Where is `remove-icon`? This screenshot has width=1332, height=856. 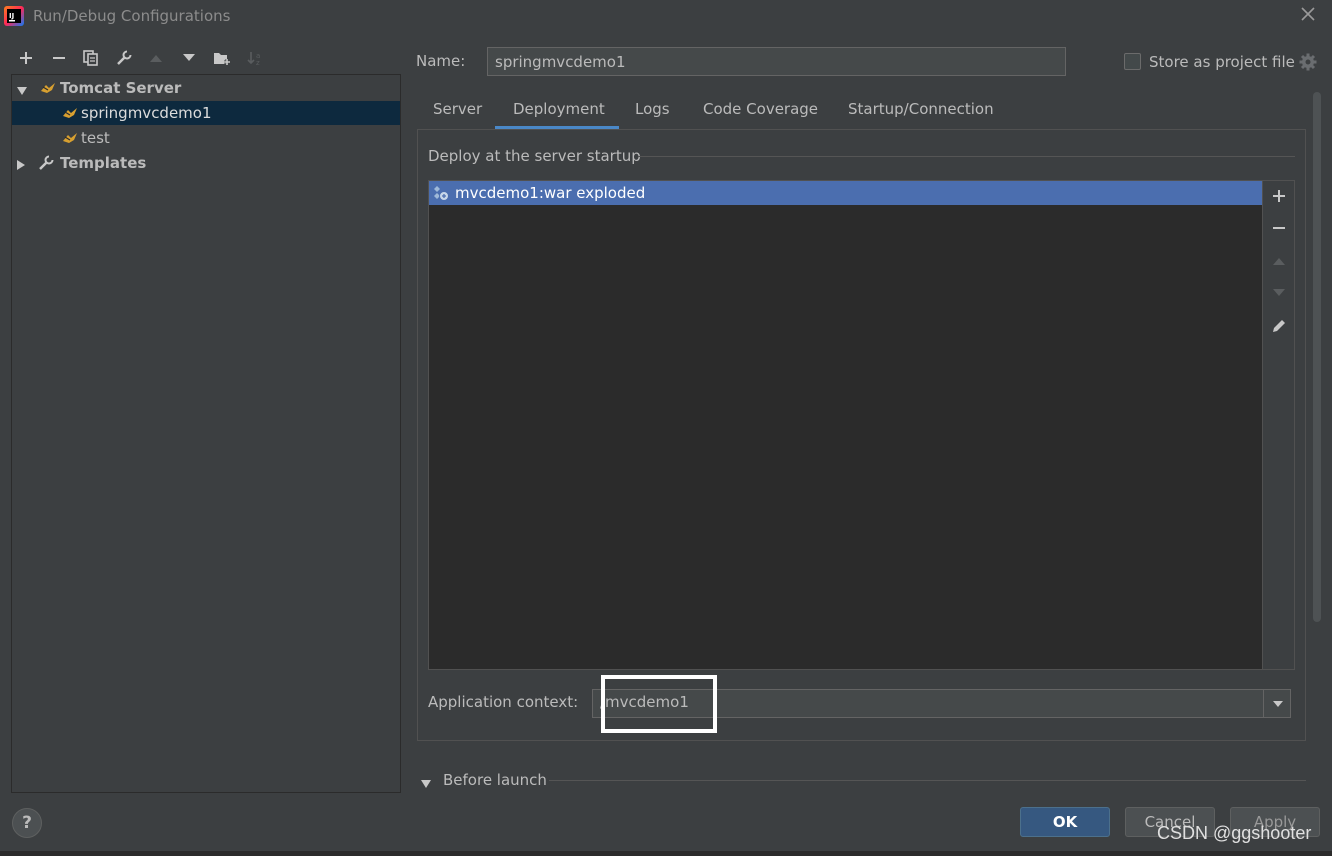 remove-icon is located at coordinates (59, 58).